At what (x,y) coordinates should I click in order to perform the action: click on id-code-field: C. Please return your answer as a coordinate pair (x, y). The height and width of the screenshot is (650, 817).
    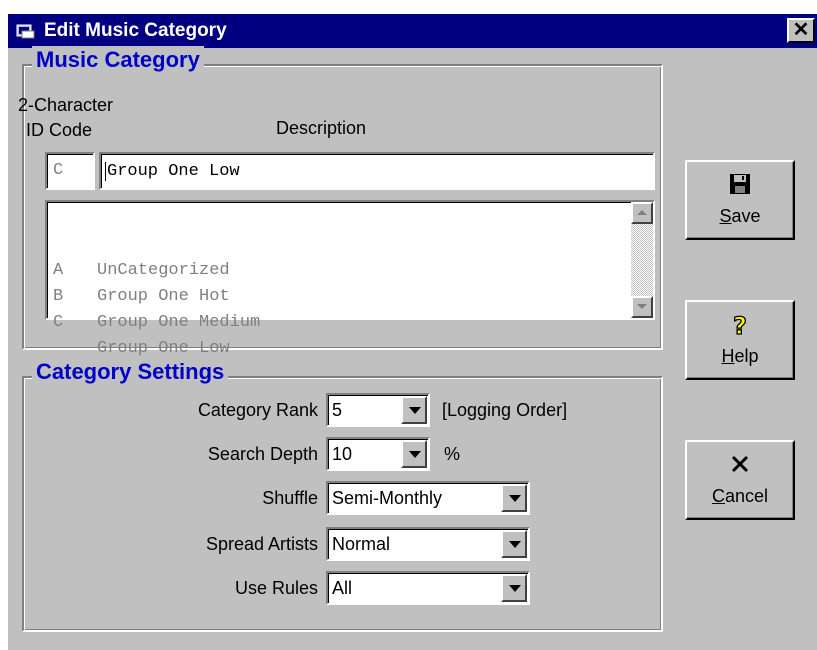
    Looking at the image, I should click on (70, 171).